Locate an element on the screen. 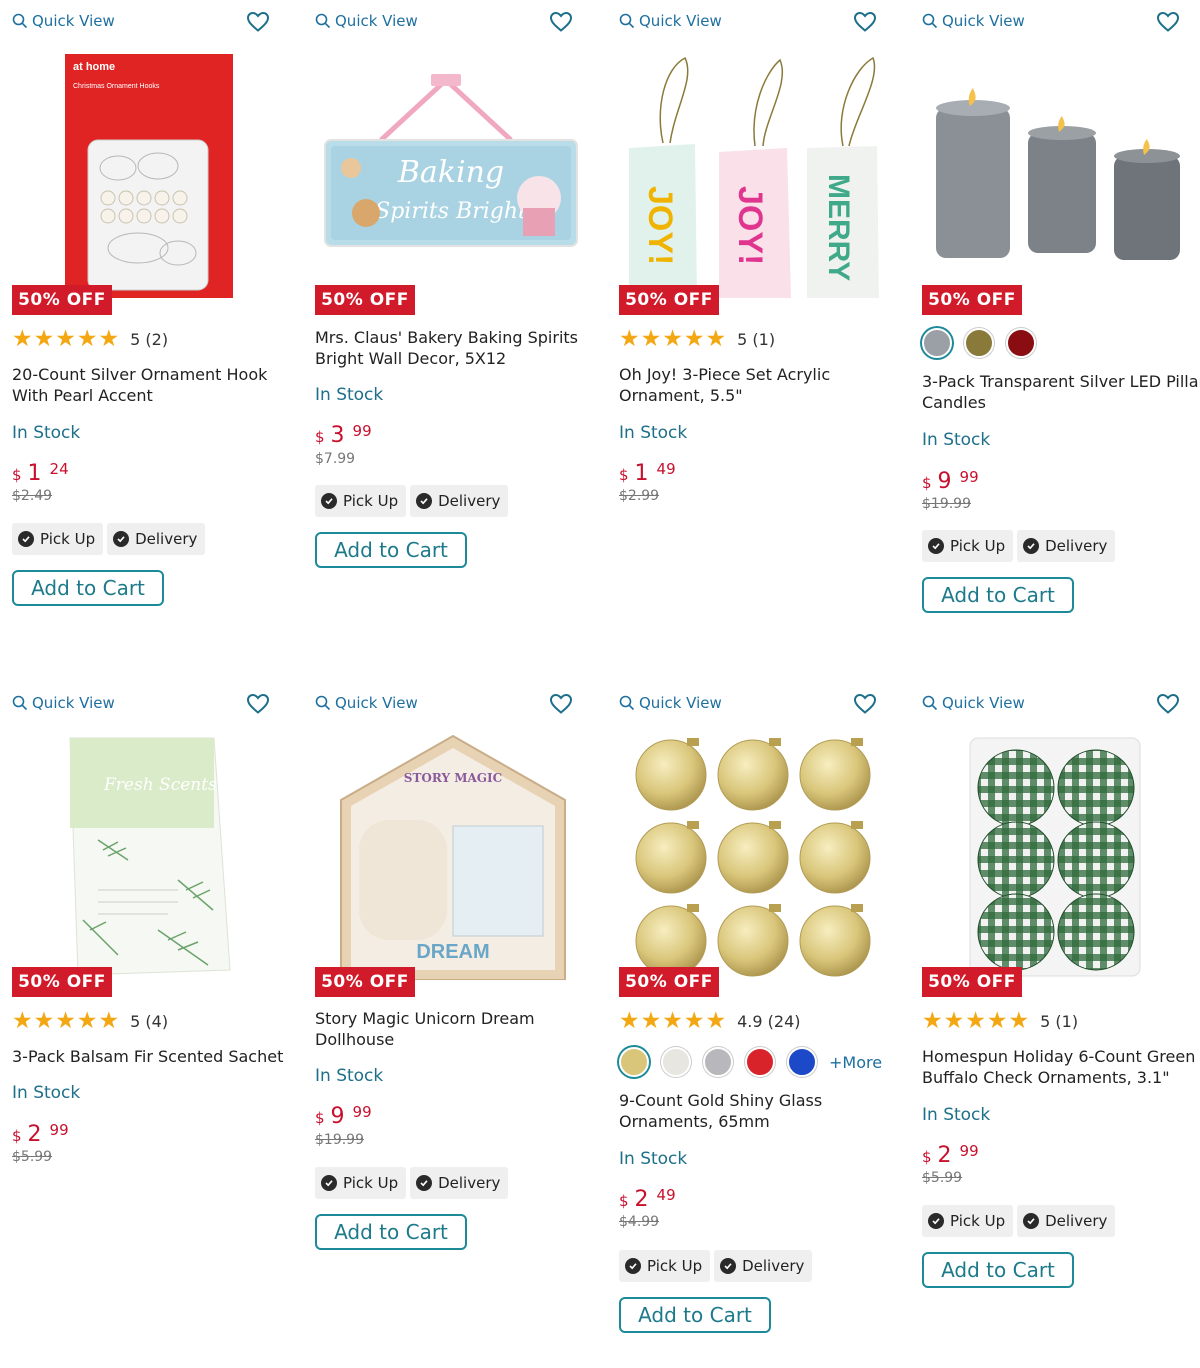 The width and height of the screenshot is (1200, 1368). price-dollars: 9 is located at coordinates (944, 481).